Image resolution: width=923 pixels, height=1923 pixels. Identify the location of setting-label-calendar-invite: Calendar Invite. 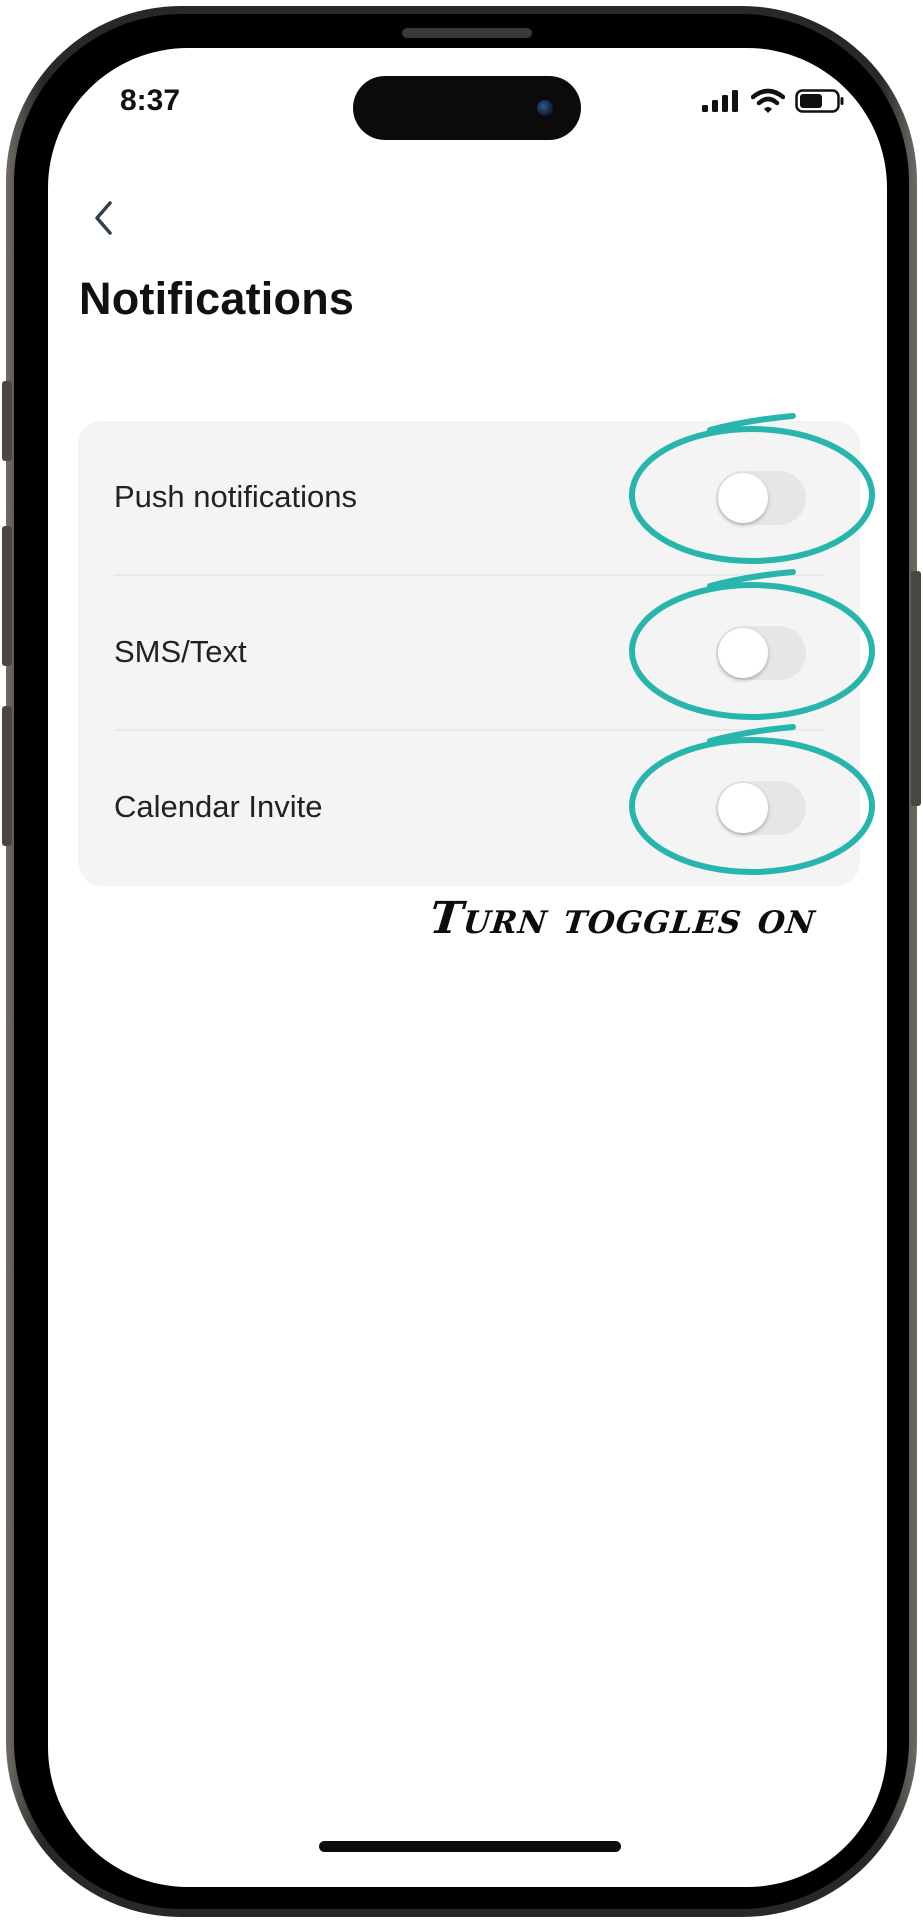
(218, 806).